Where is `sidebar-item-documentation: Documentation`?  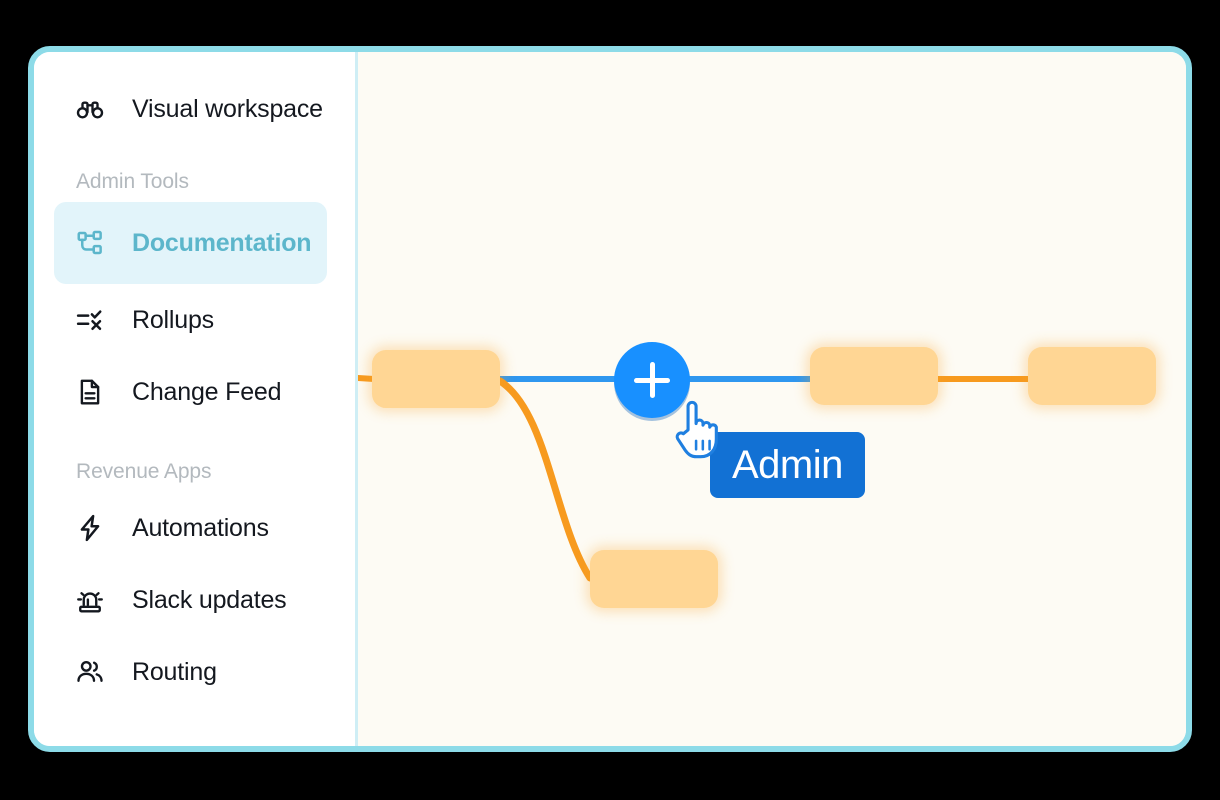
sidebar-item-documentation: Documentation is located at coordinates (190, 243).